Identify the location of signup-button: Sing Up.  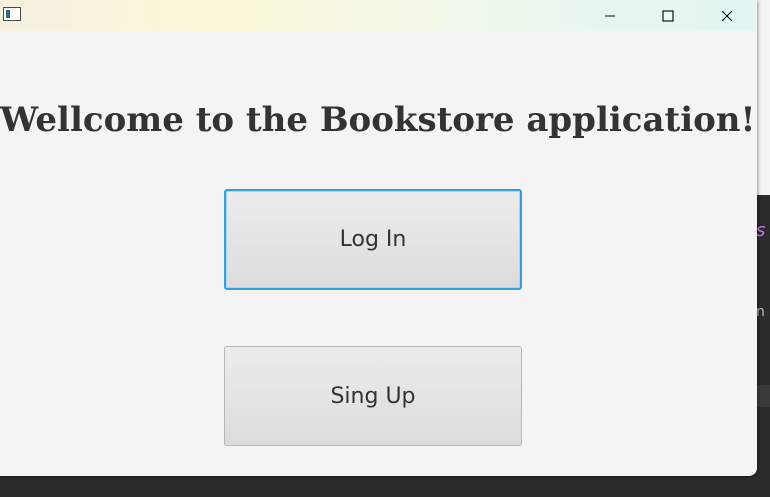
(373, 396).